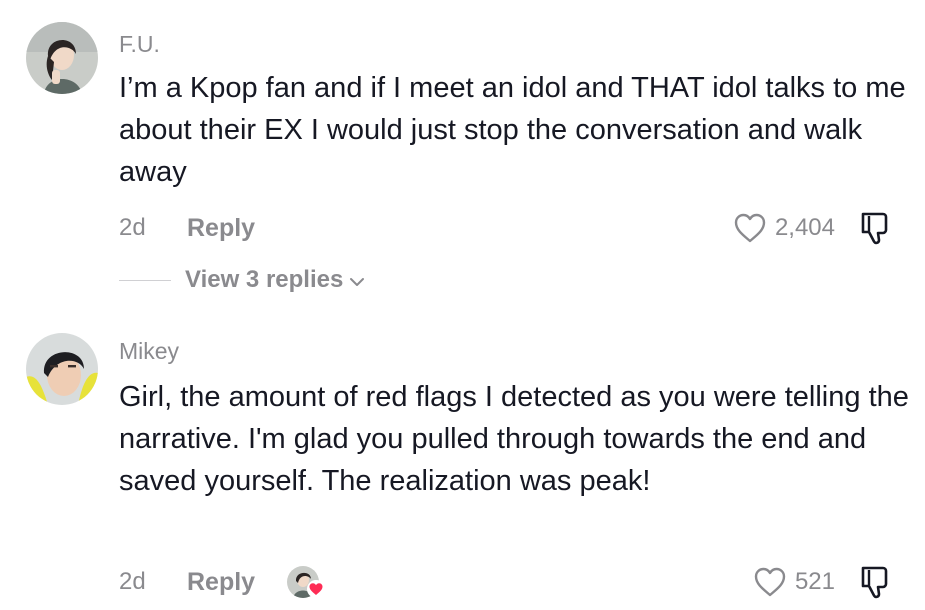 The height and width of the screenshot is (610, 925). Describe the element at coordinates (814, 581) in the screenshot. I see `like-count: 521` at that location.